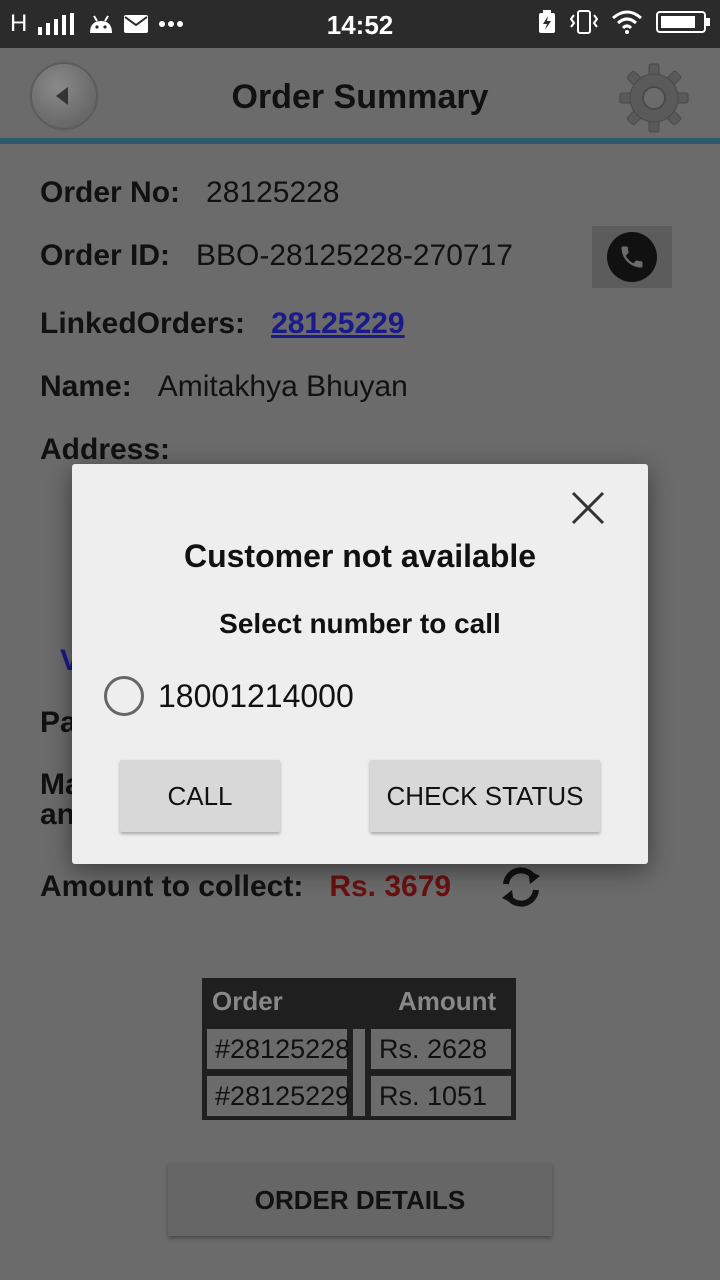 The height and width of the screenshot is (1280, 720). I want to click on partial-label-an: an, so click(58, 814).